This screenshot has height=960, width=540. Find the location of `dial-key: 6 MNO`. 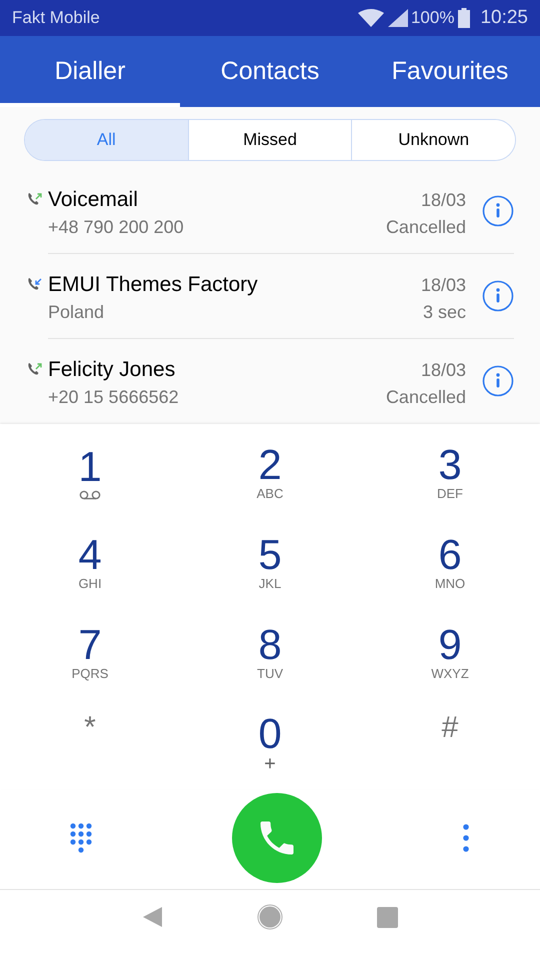

dial-key: 6 MNO is located at coordinates (450, 564).